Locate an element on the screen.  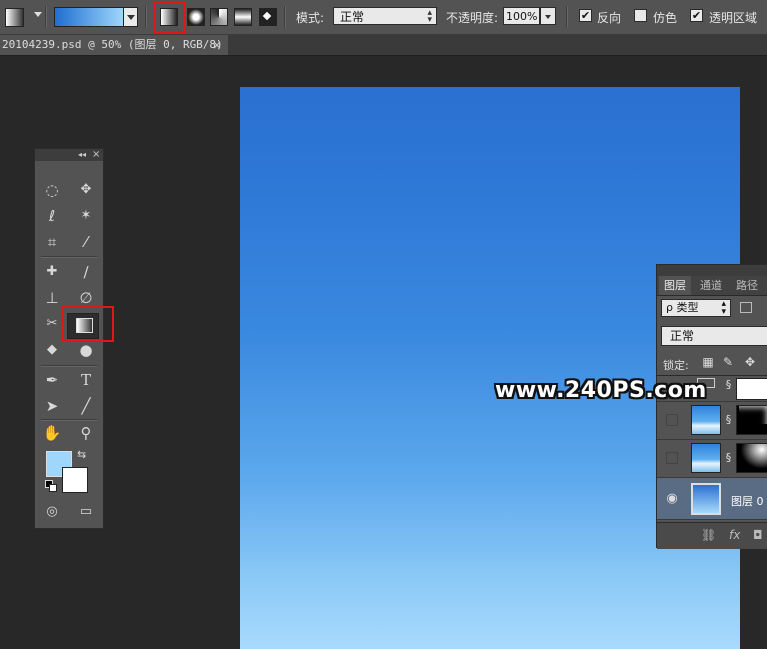
blur-tool-icon: ◆ is located at coordinates (52, 350).